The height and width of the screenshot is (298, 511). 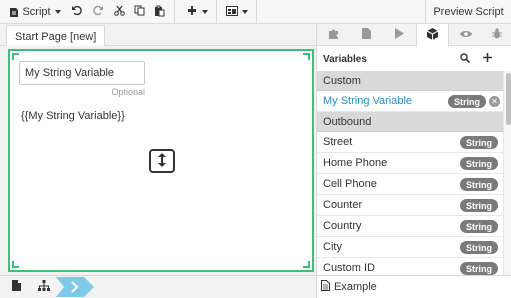 I want to click on sitemap-icon, so click(x=44, y=287).